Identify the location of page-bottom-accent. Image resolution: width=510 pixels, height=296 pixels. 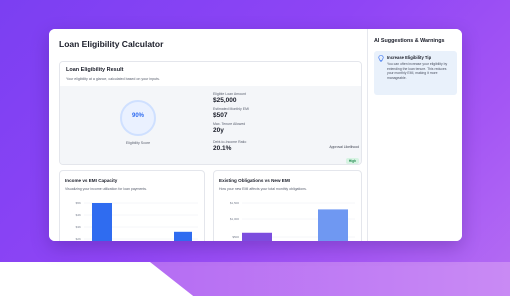
(330, 279).